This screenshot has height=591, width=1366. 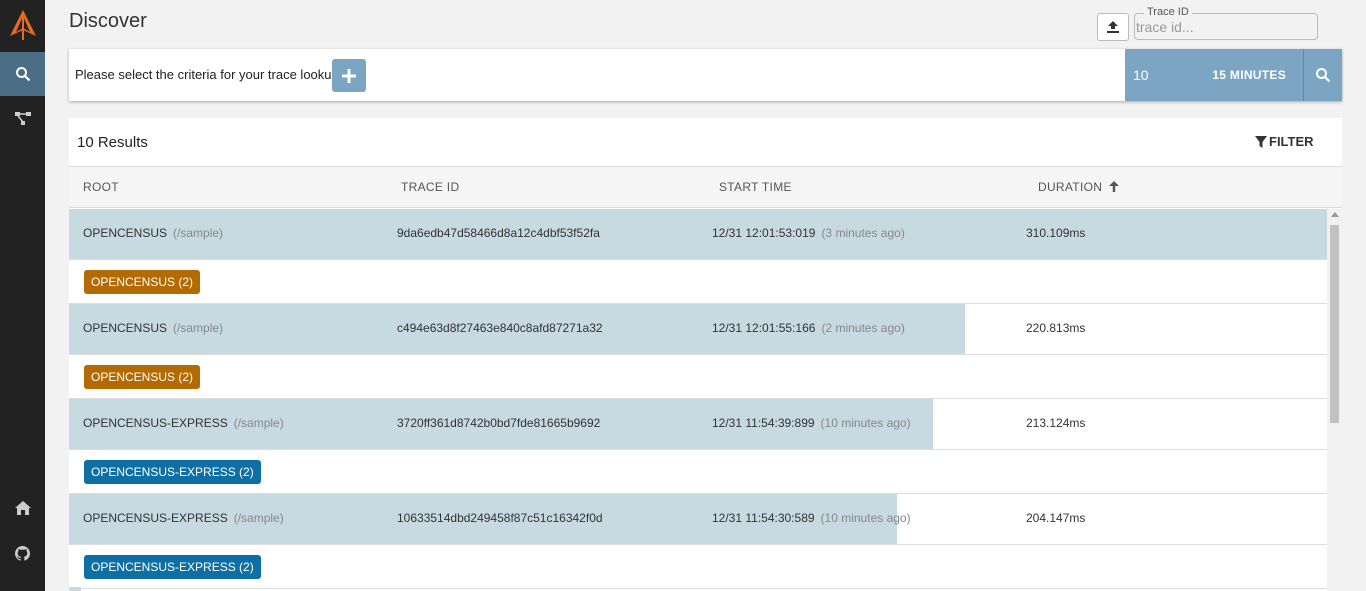 I want to click on filter-label: FILTER, so click(x=1291, y=141).